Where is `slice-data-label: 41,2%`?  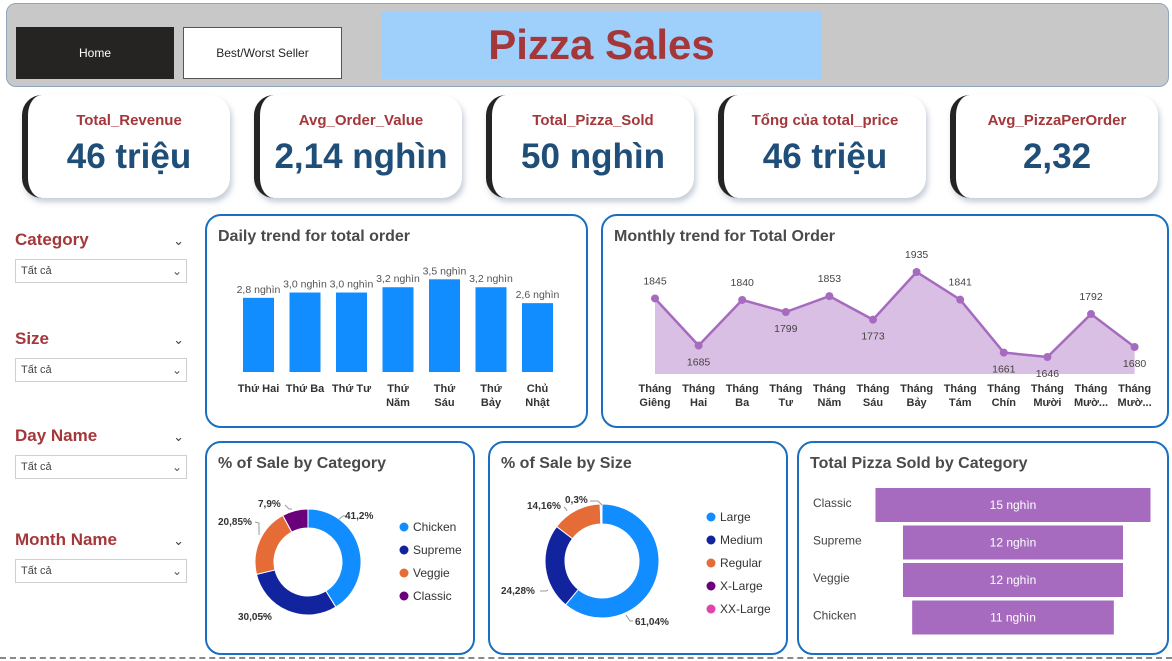
slice-data-label: 41,2% is located at coordinates (359, 516).